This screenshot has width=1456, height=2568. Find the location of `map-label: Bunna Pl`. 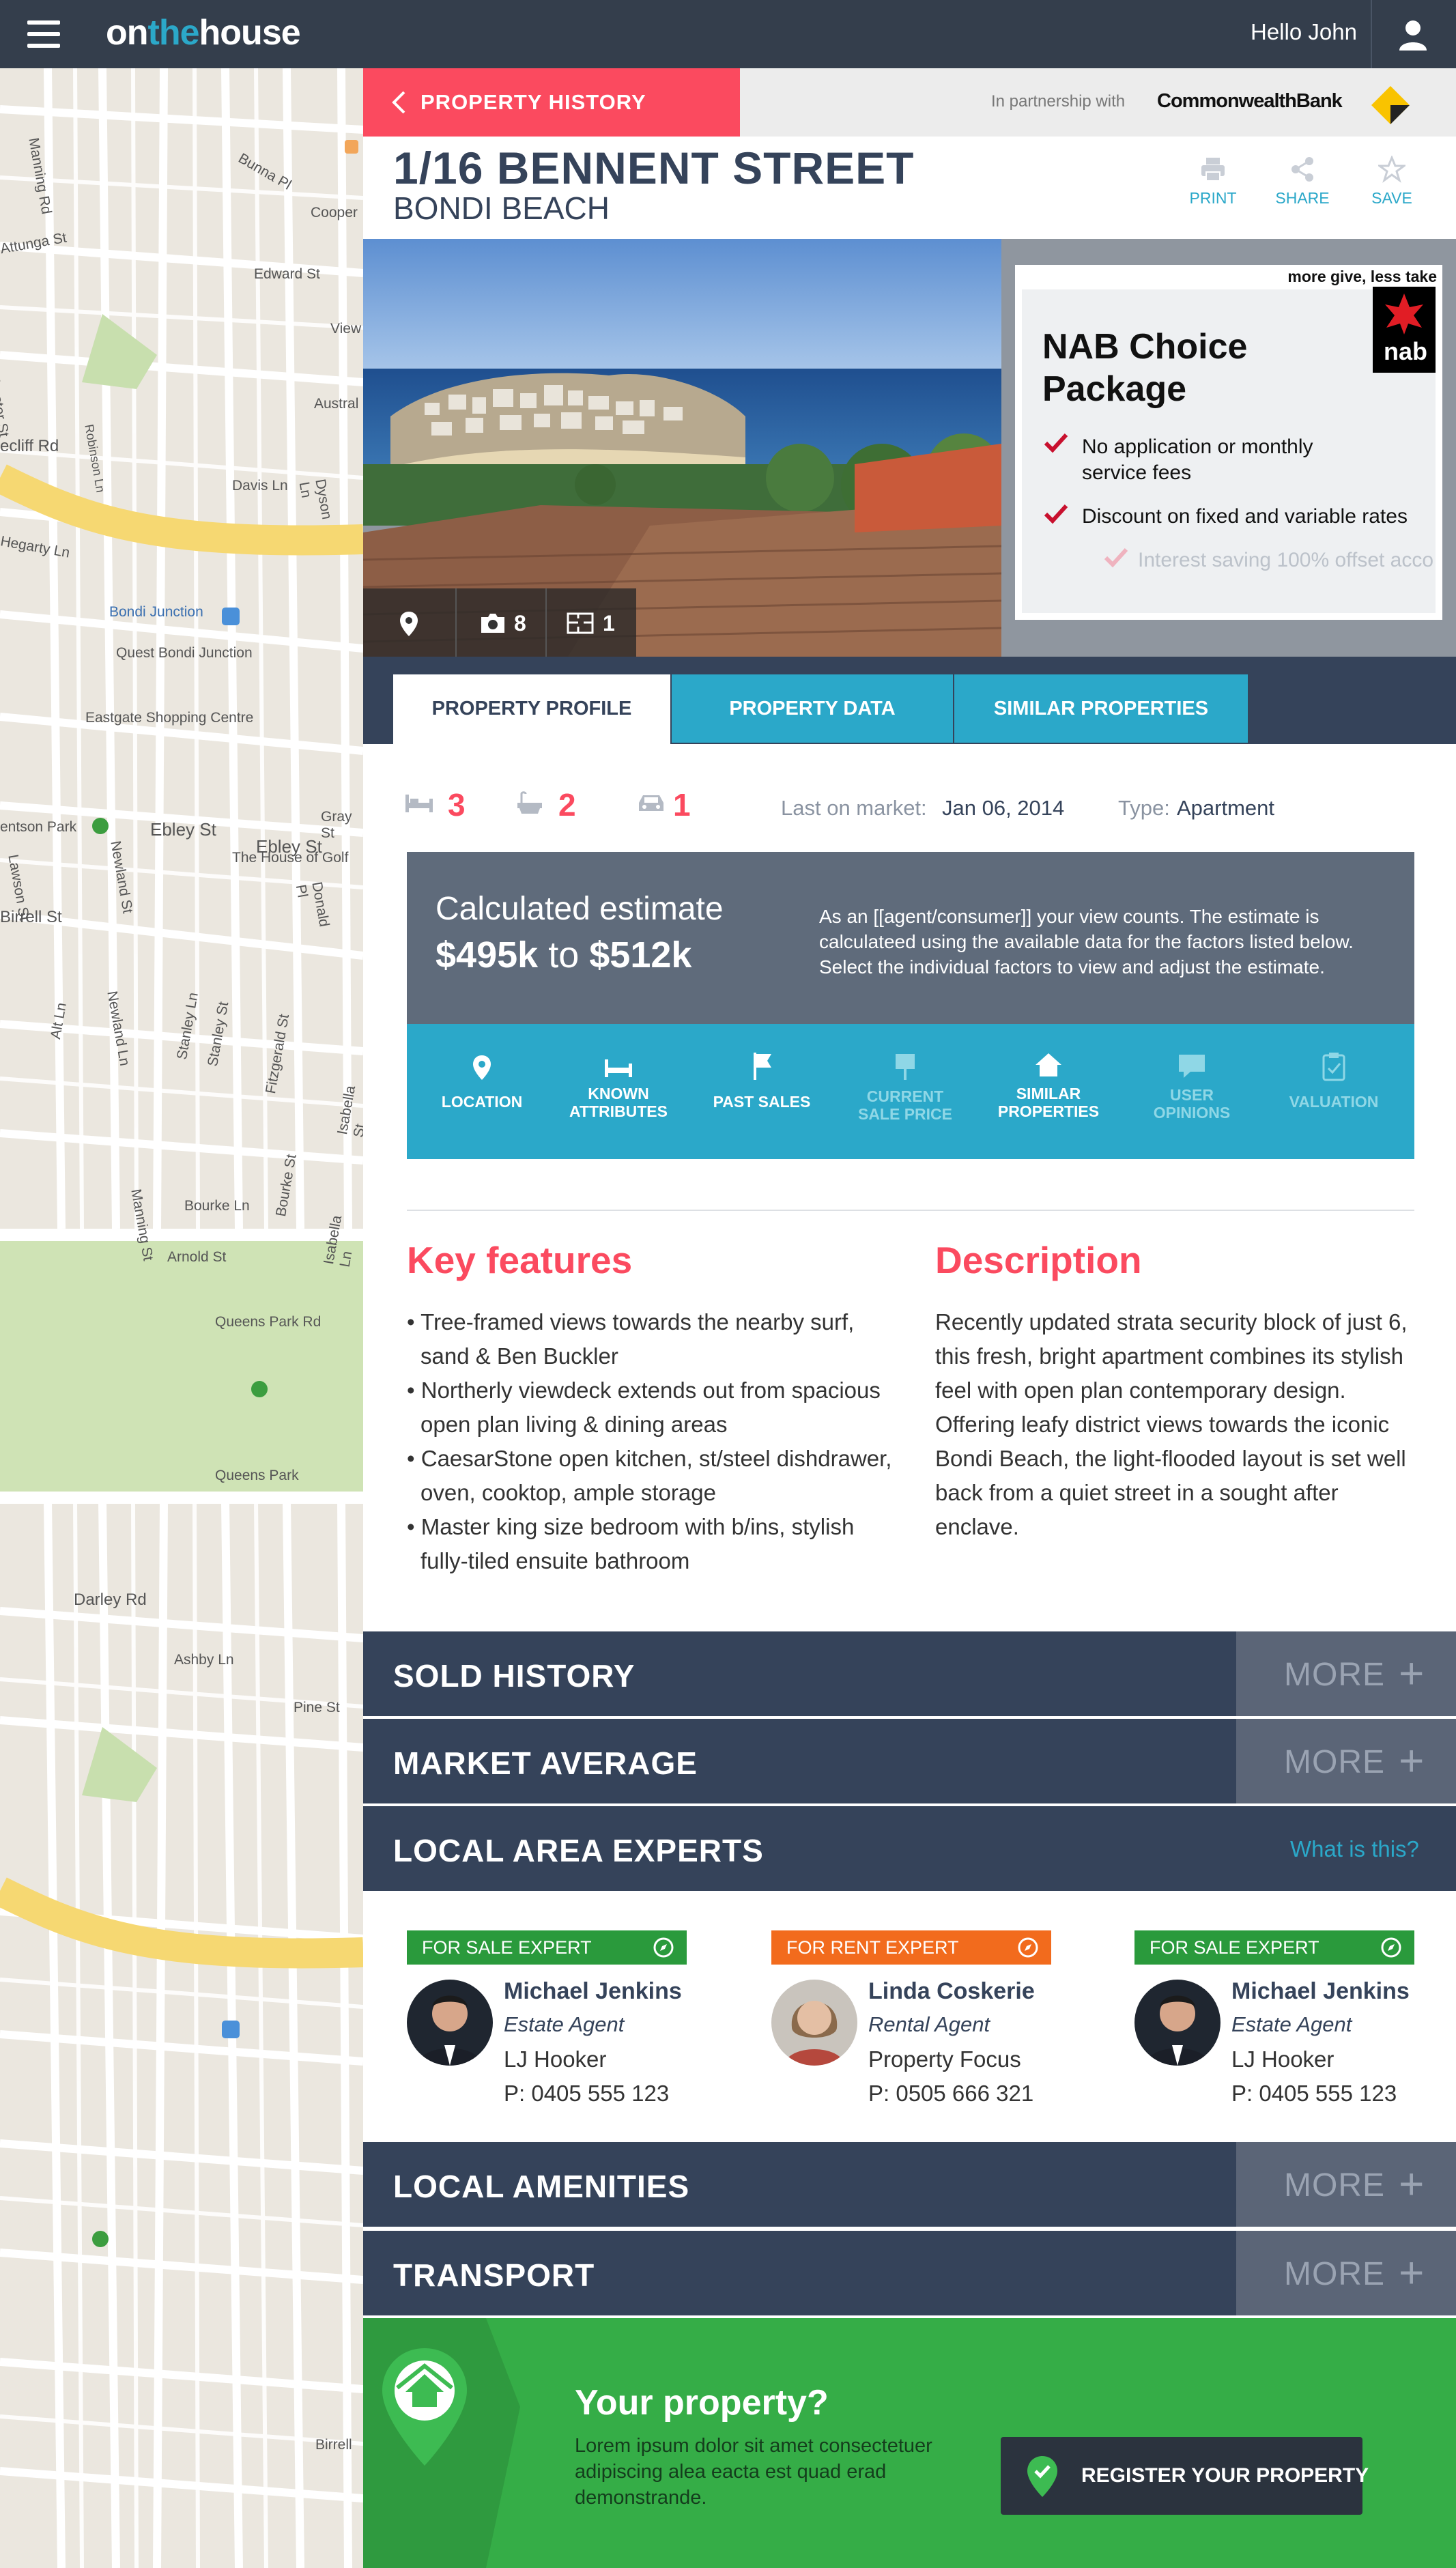

map-label: Bunna Pl is located at coordinates (264, 171).